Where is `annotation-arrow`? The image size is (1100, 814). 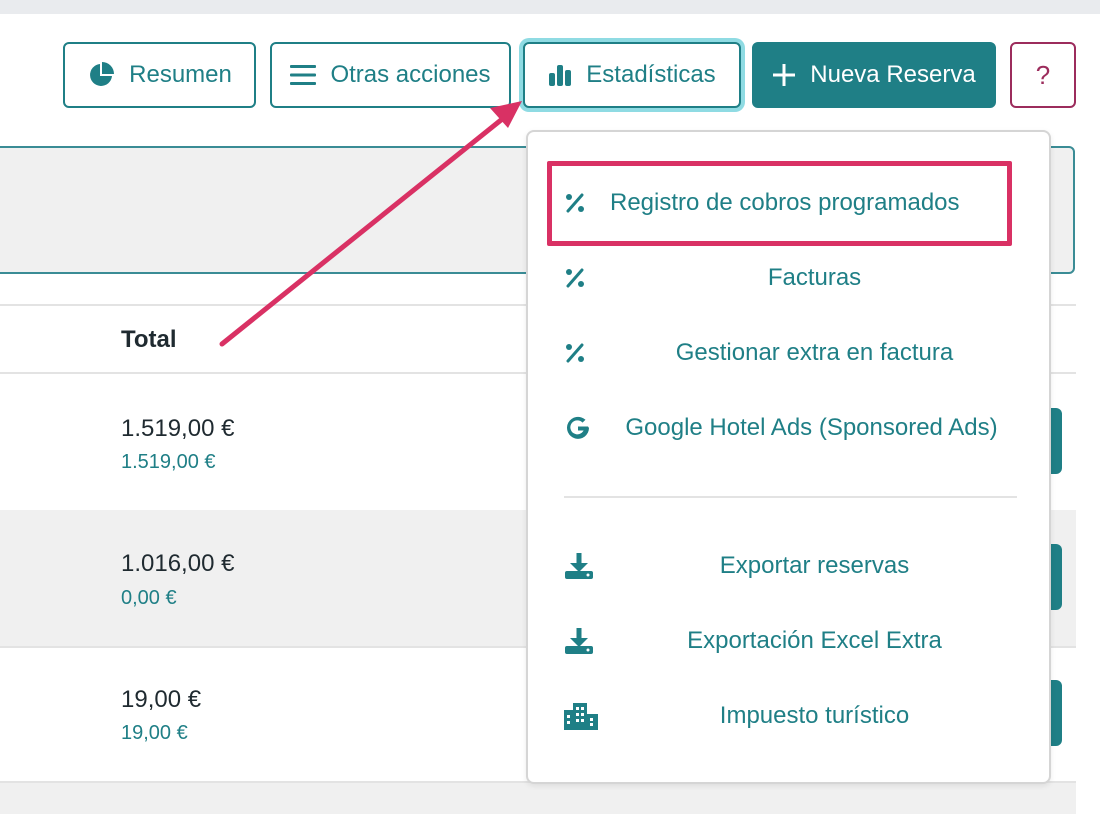 annotation-arrow is located at coordinates (370, 224).